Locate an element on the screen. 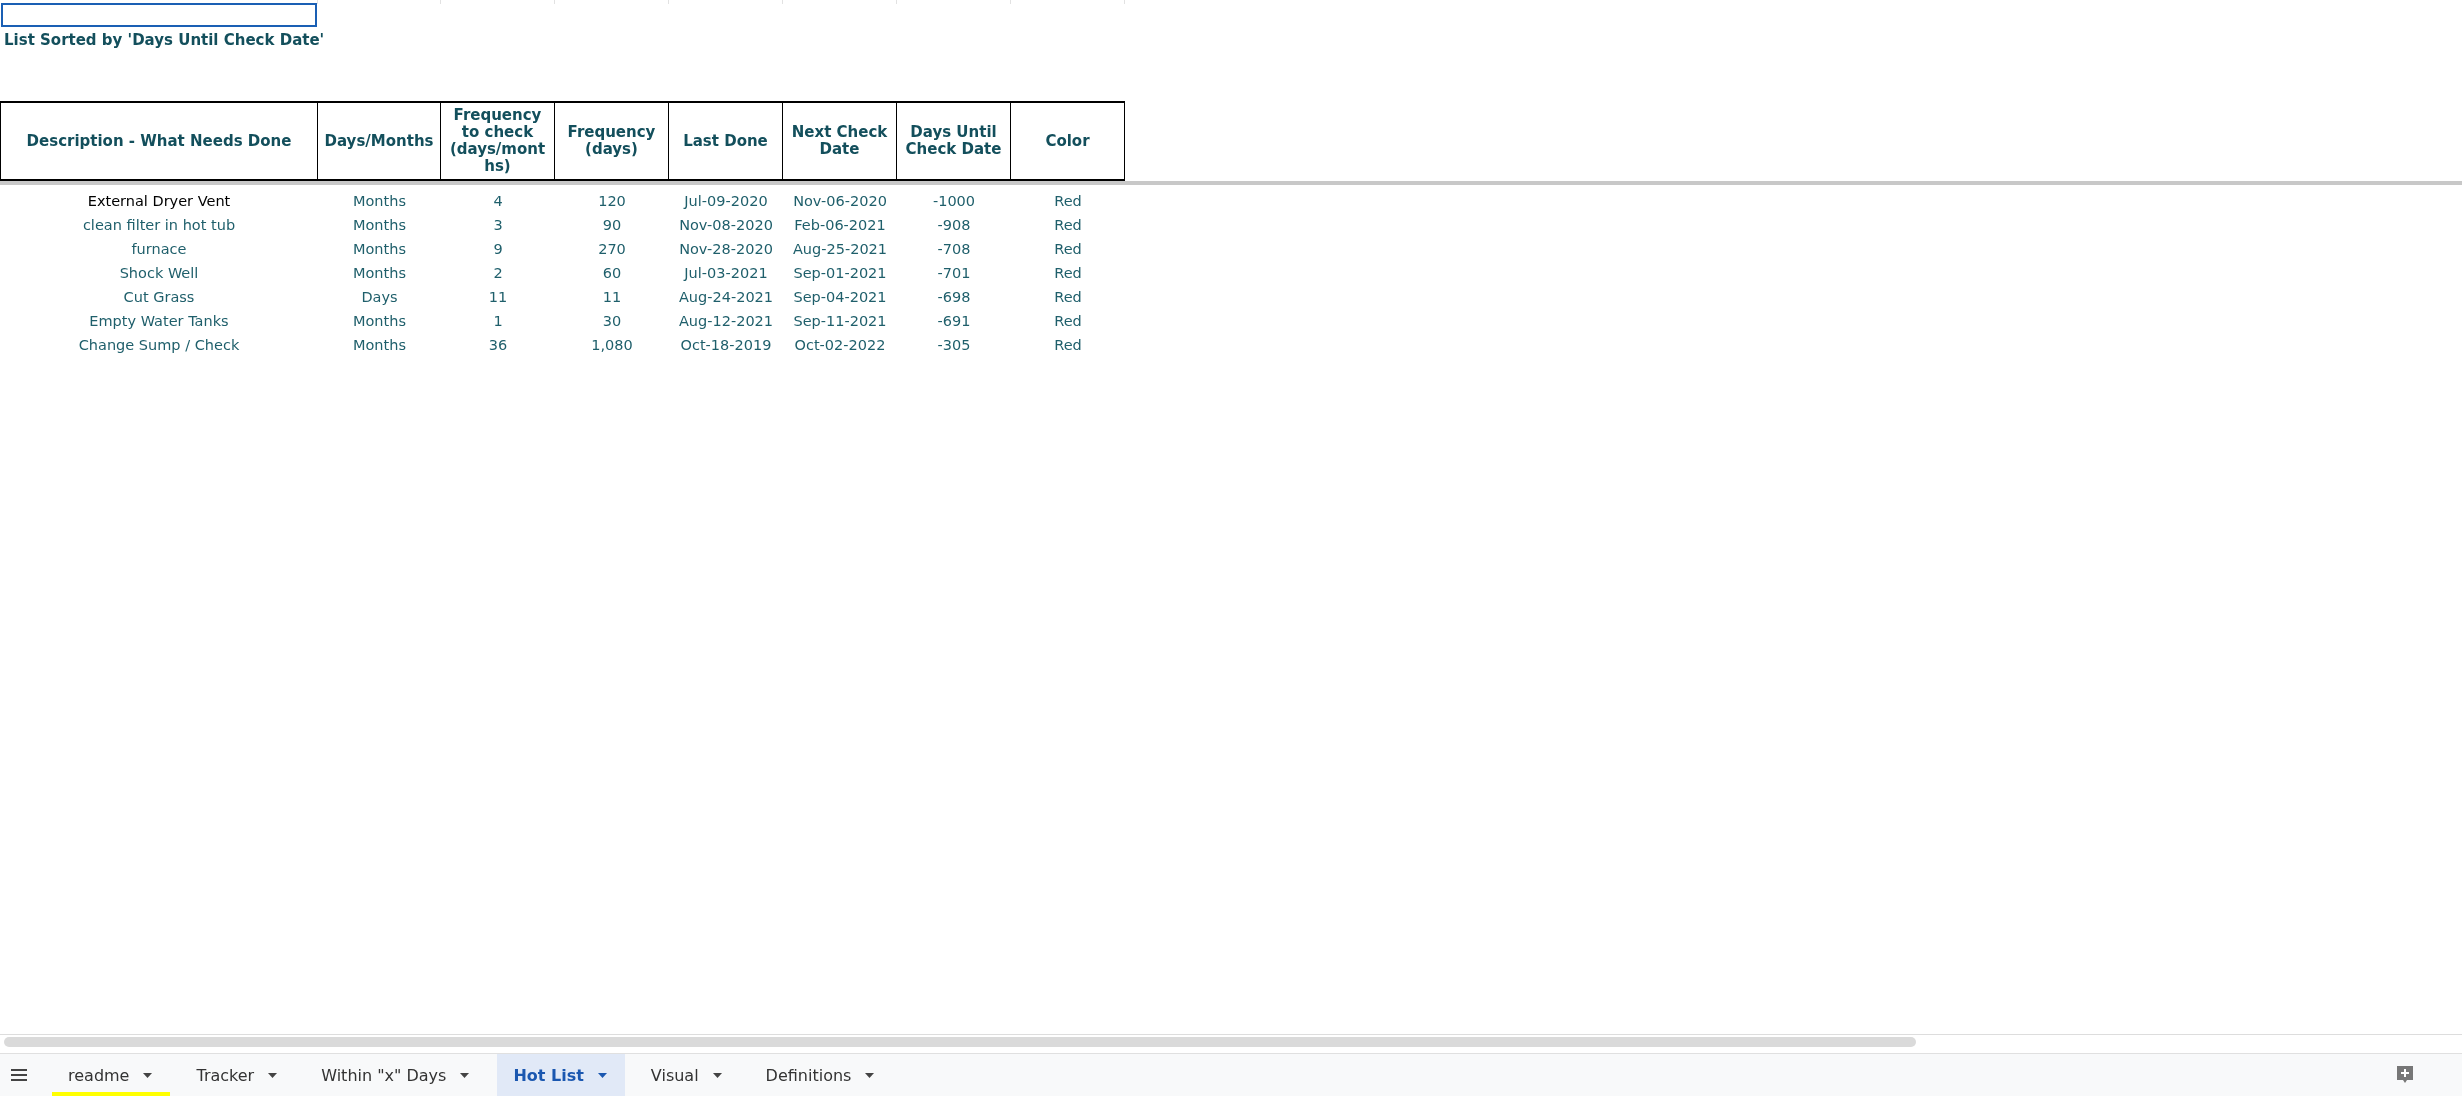 This screenshot has height=1096, width=2462. table-cell-text: Jul-09-2020 is located at coordinates (725, 201).